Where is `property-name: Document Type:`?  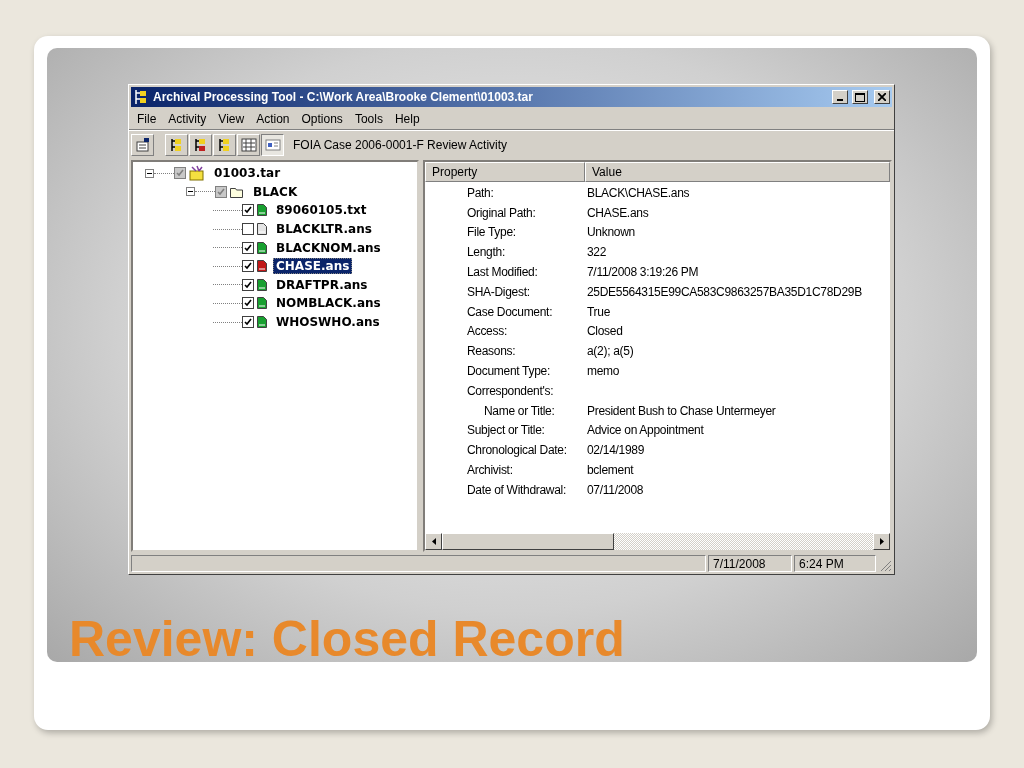 property-name: Document Type: is located at coordinates (509, 371).